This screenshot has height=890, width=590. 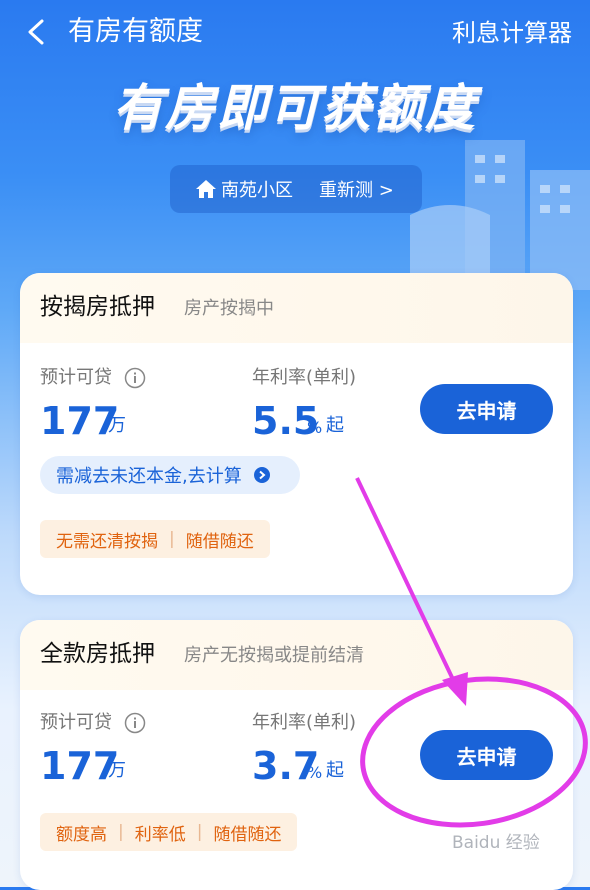 I want to click on top-bar: 有房有额度 利息计算器, so click(x=295, y=32).